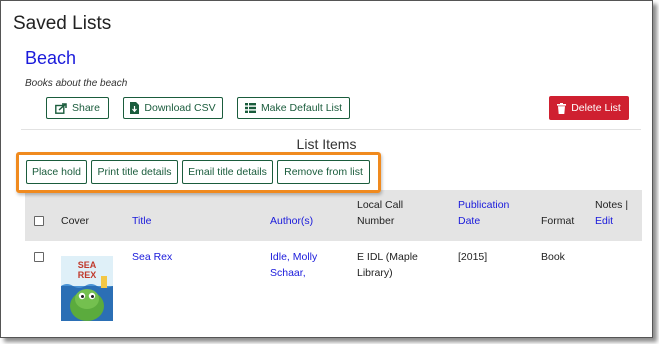  Describe the element at coordinates (553, 257) in the screenshot. I see `item-format: Book` at that location.